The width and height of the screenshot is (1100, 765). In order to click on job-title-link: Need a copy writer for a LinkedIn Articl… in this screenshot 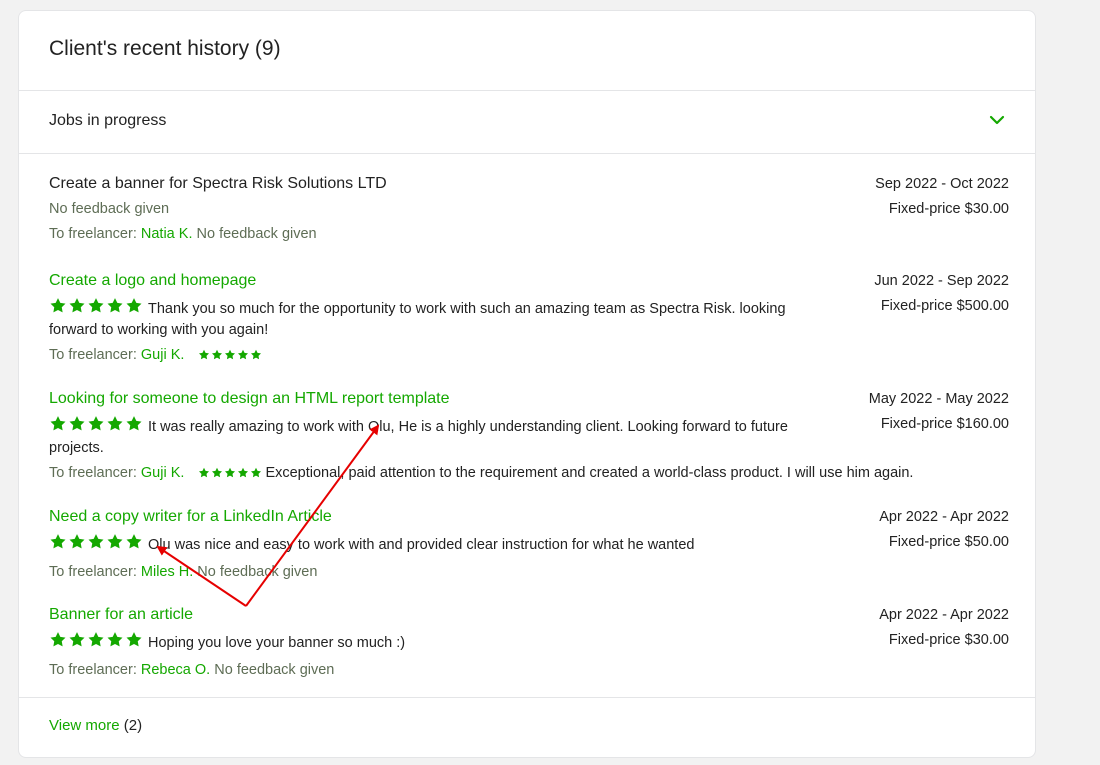, I will do `click(529, 517)`.